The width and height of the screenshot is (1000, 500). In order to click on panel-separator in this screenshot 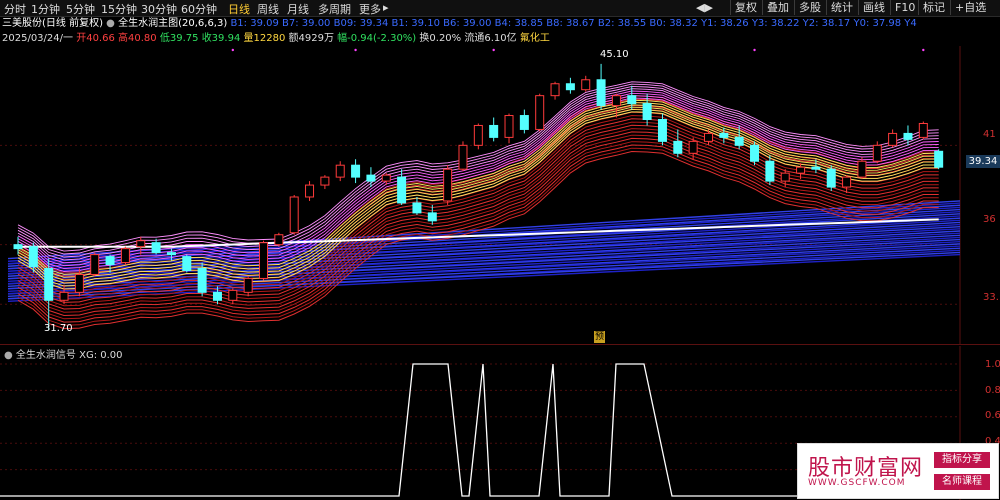, I will do `click(500, 344)`.